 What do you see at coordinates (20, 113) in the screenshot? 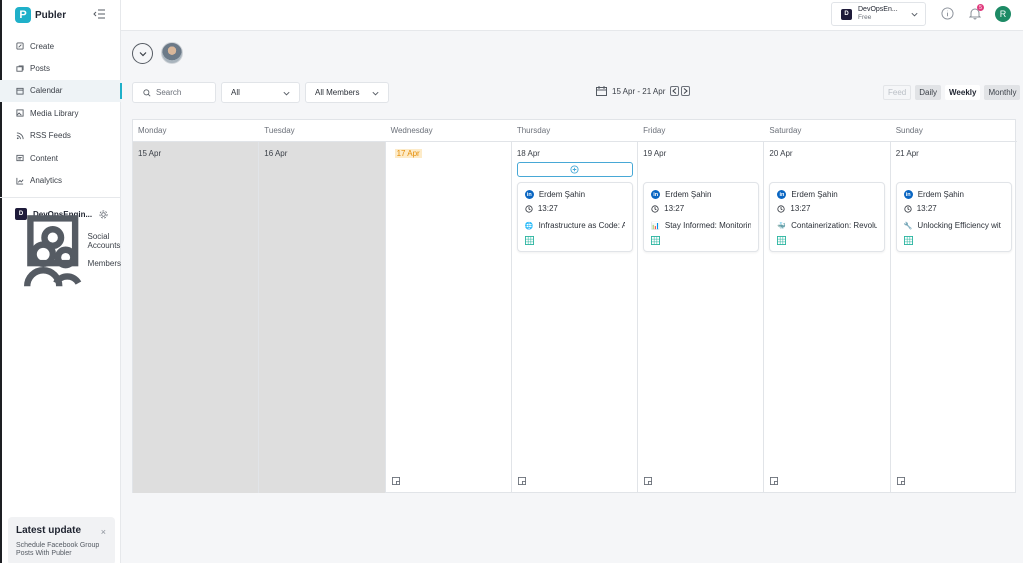
I see `image-icon` at bounding box center [20, 113].